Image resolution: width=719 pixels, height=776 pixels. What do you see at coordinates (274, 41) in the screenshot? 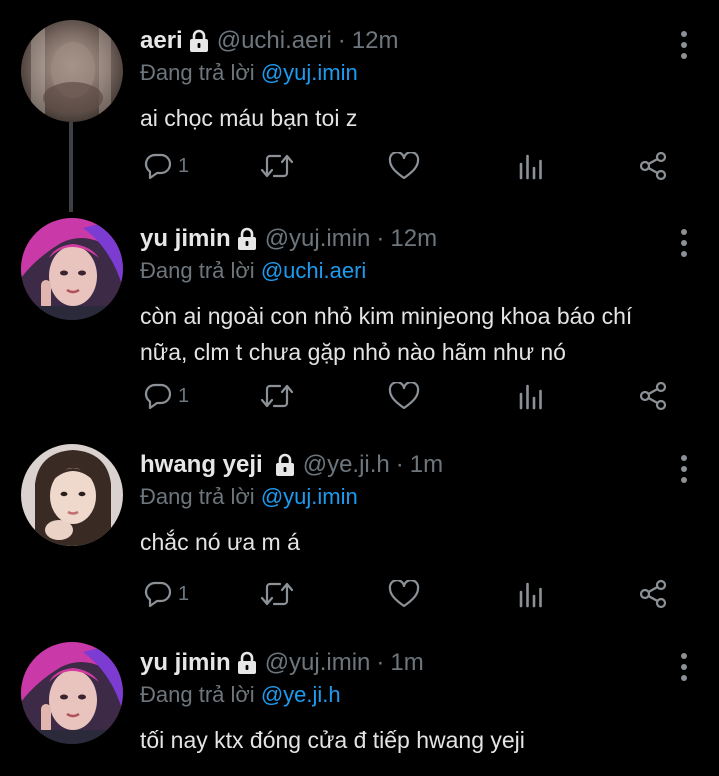
I see `handle: @uchi.aeri` at bounding box center [274, 41].